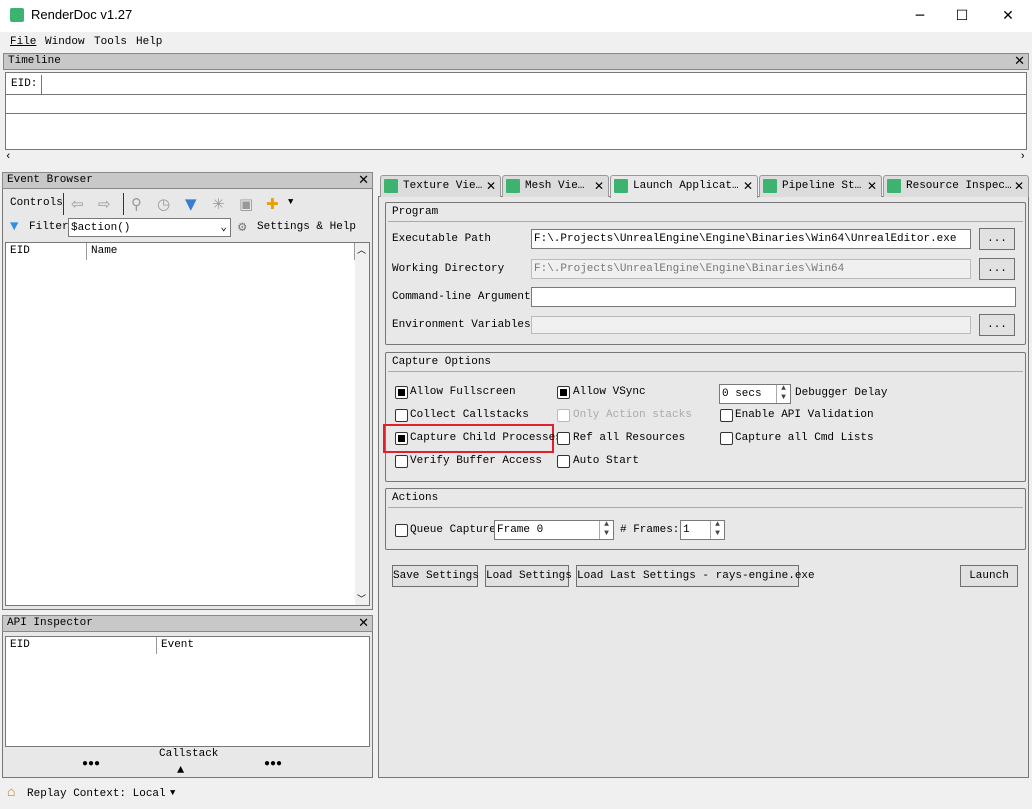 The height and width of the screenshot is (809, 1032). Describe the element at coordinates (136, 204) in the screenshot. I see `binoculars-icon: ⚲` at that location.